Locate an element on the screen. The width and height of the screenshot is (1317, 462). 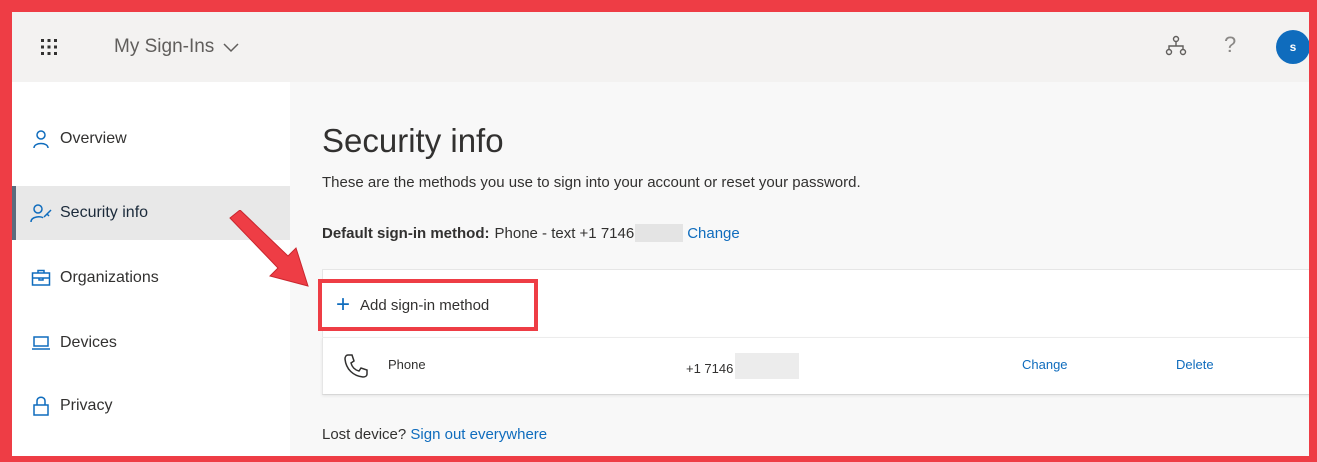
add-method-label: Add sign-in method is located at coordinates (425, 305).